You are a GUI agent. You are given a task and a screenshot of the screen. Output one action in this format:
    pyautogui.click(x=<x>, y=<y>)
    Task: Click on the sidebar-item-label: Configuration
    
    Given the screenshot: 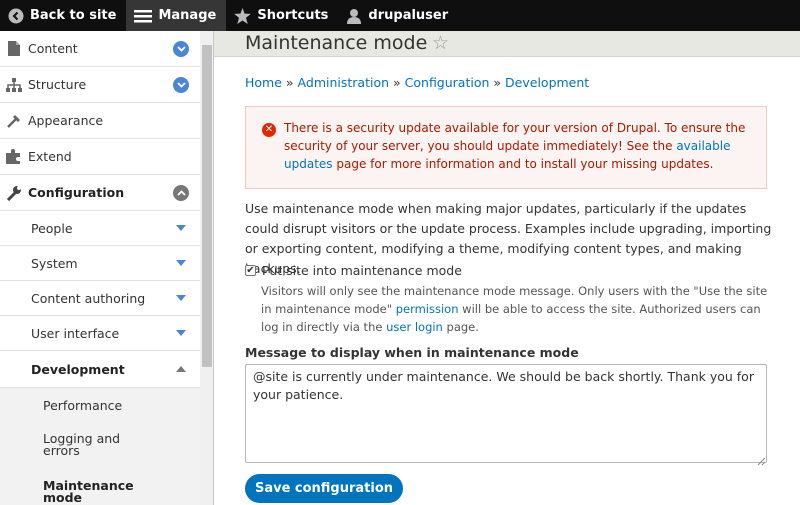 What is the action you would take?
    pyautogui.click(x=76, y=192)
    